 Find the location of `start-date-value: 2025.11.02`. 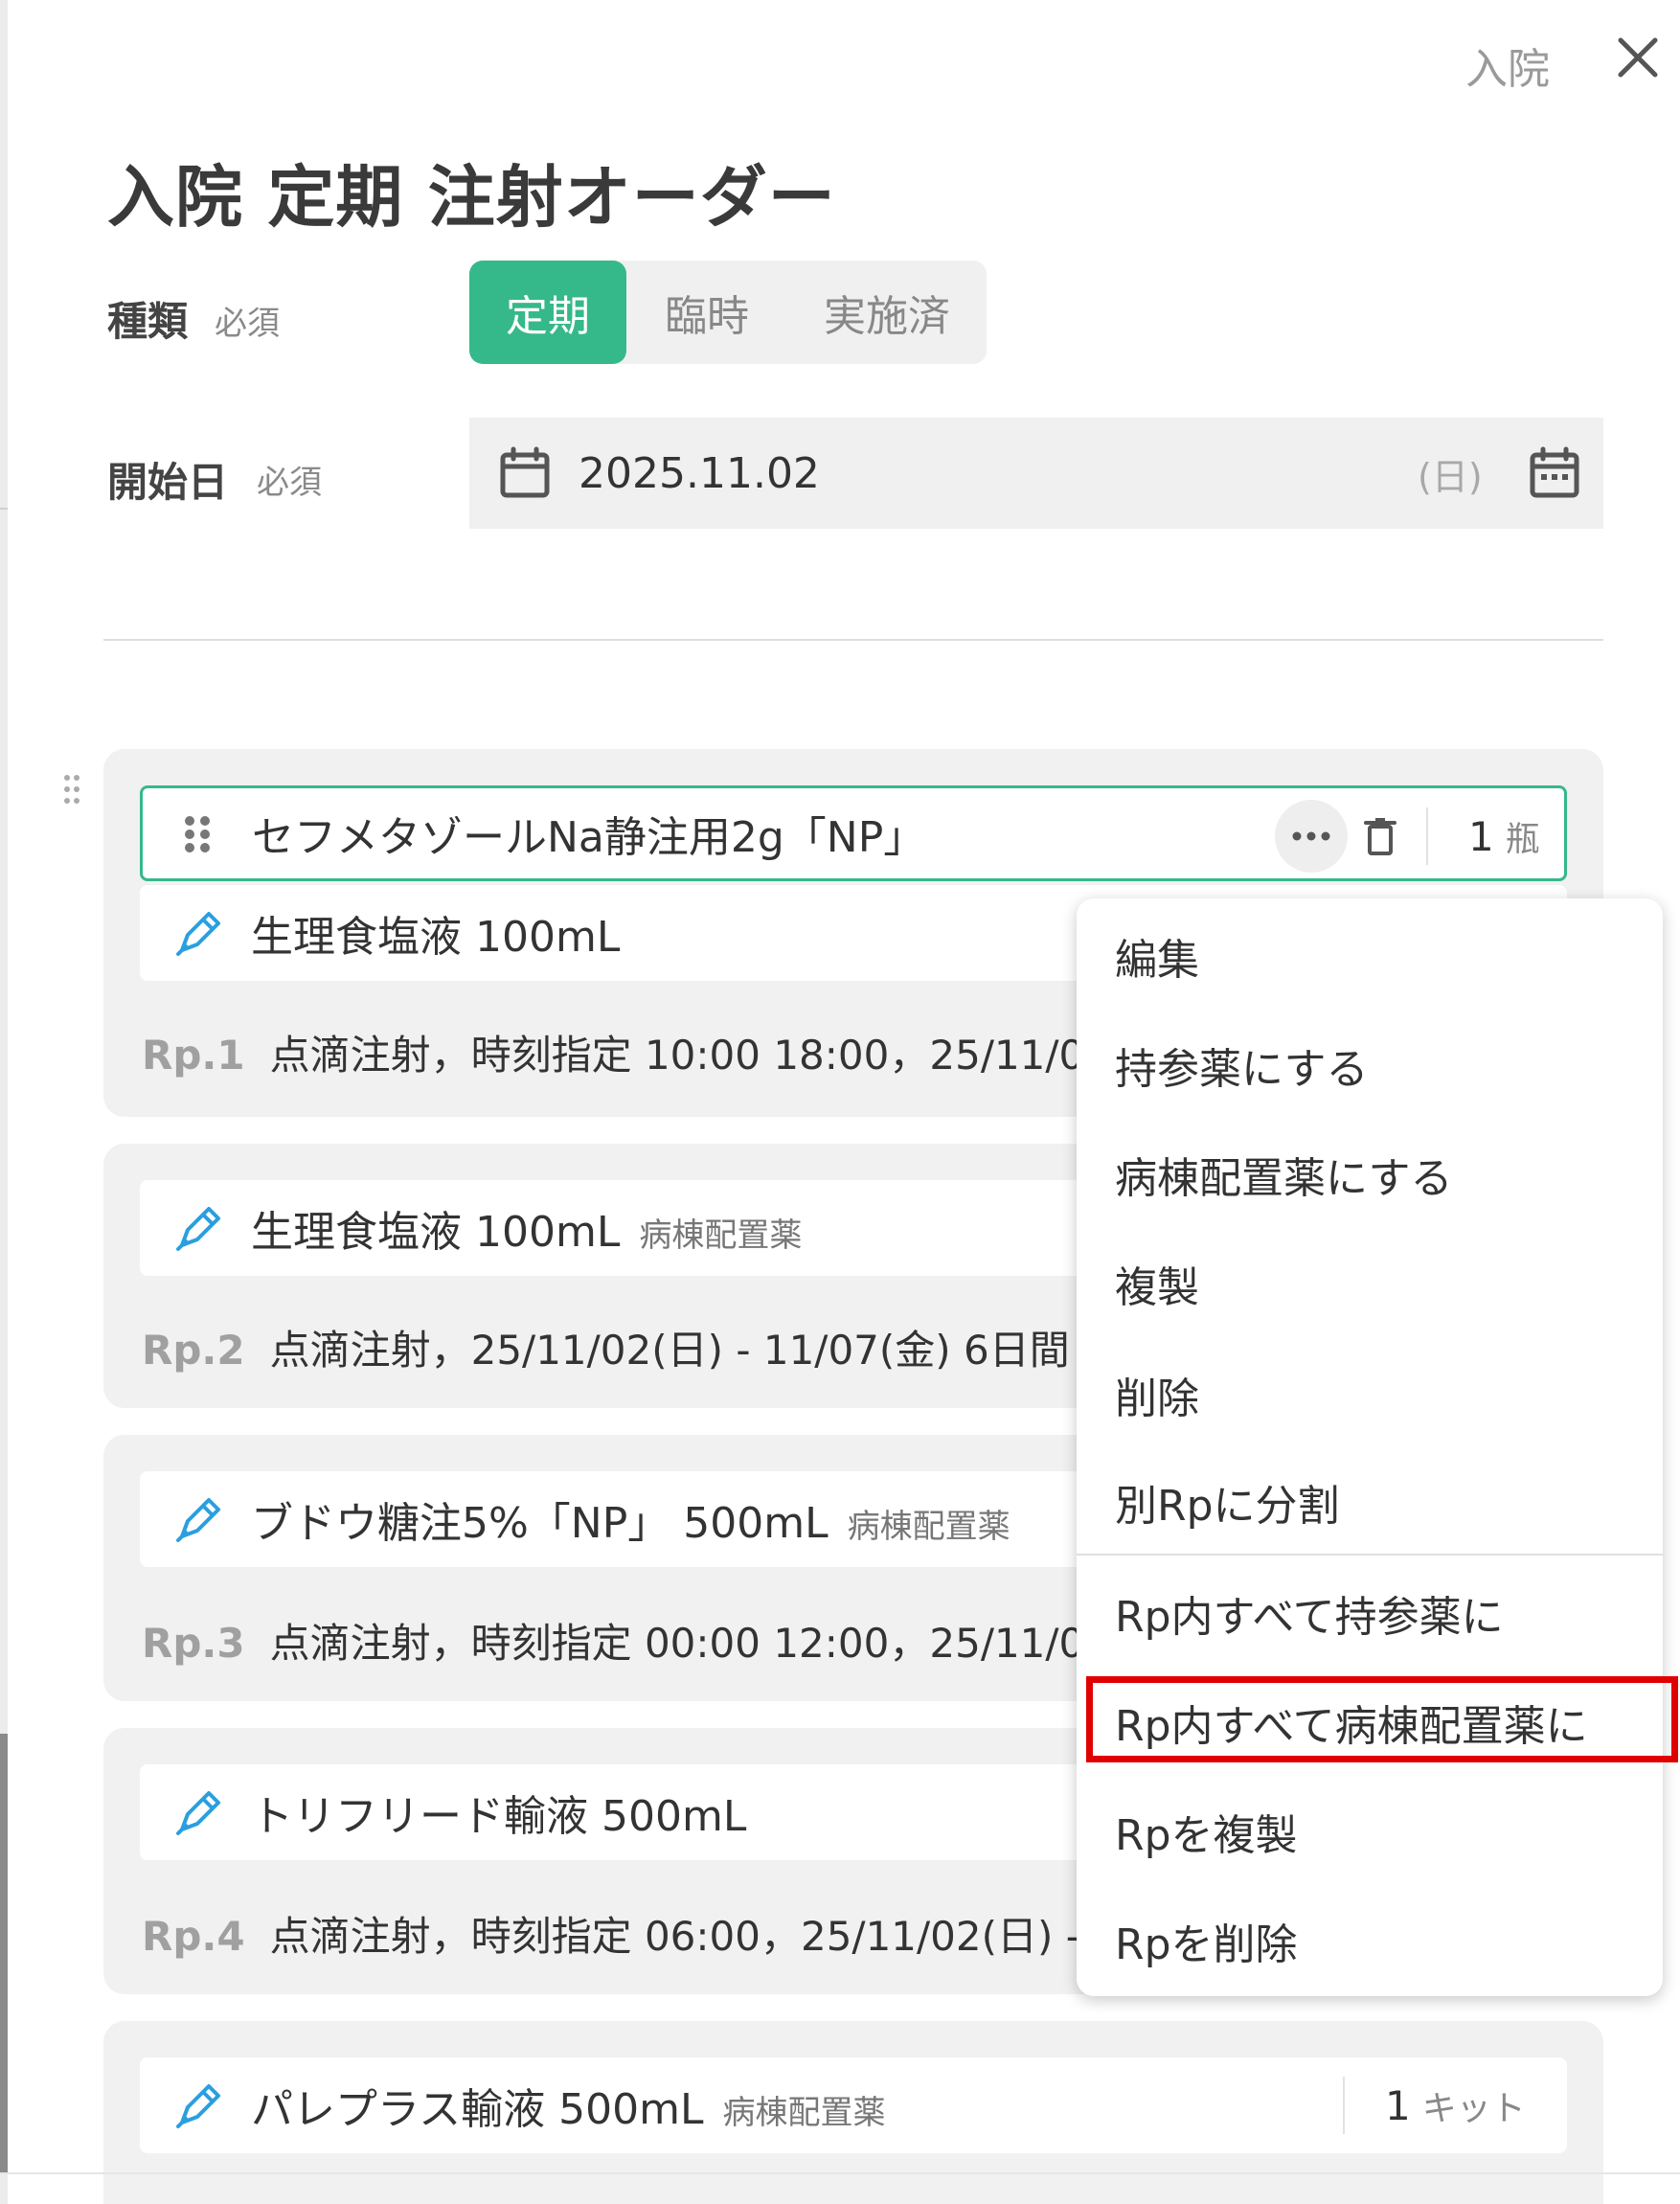

start-date-value: 2025.11.02 is located at coordinates (699, 473).